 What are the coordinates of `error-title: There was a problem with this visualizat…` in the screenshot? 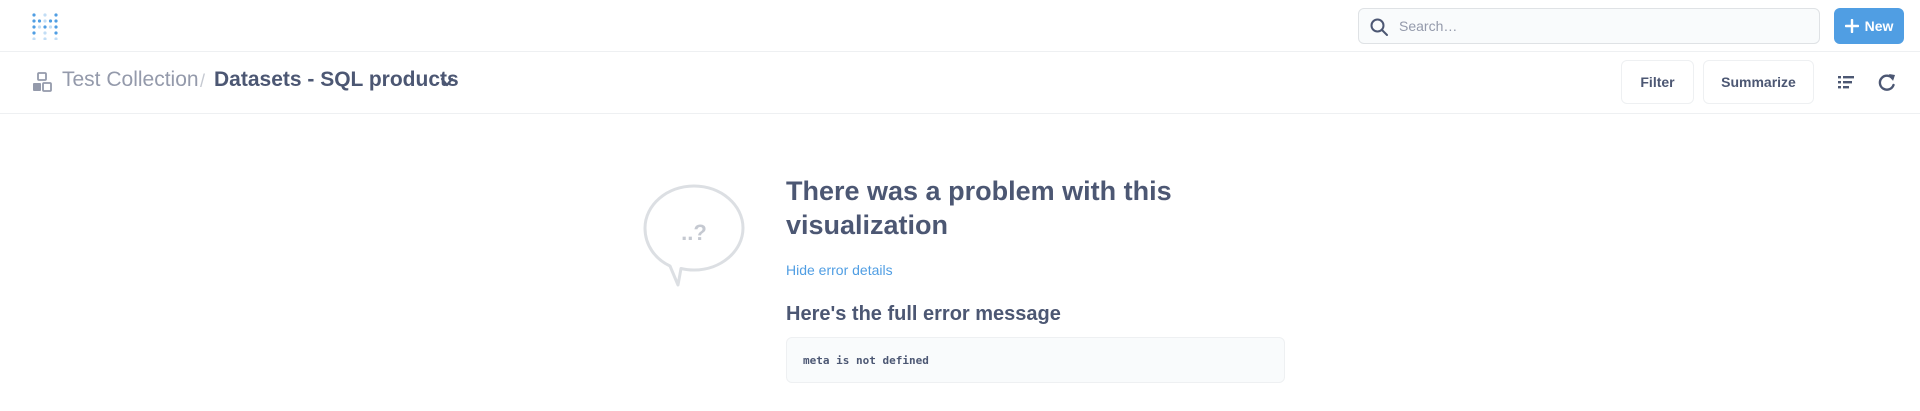 It's located at (979, 208).